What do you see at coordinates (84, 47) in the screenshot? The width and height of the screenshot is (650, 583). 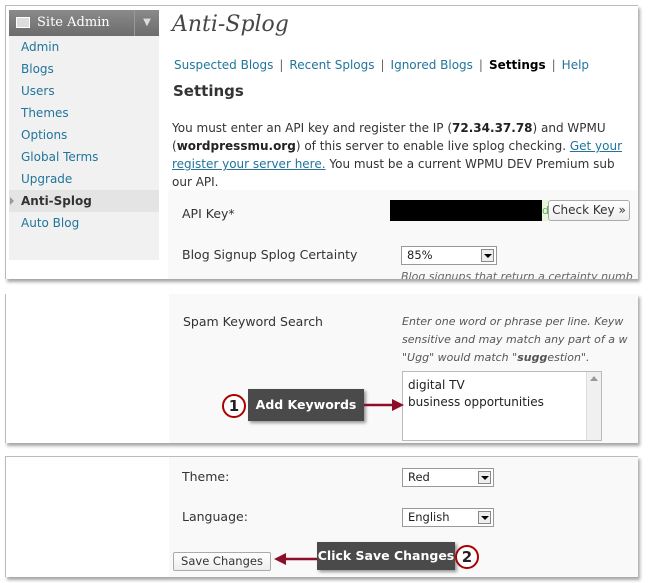 I see `sidebar-item-admin: Admin` at bounding box center [84, 47].